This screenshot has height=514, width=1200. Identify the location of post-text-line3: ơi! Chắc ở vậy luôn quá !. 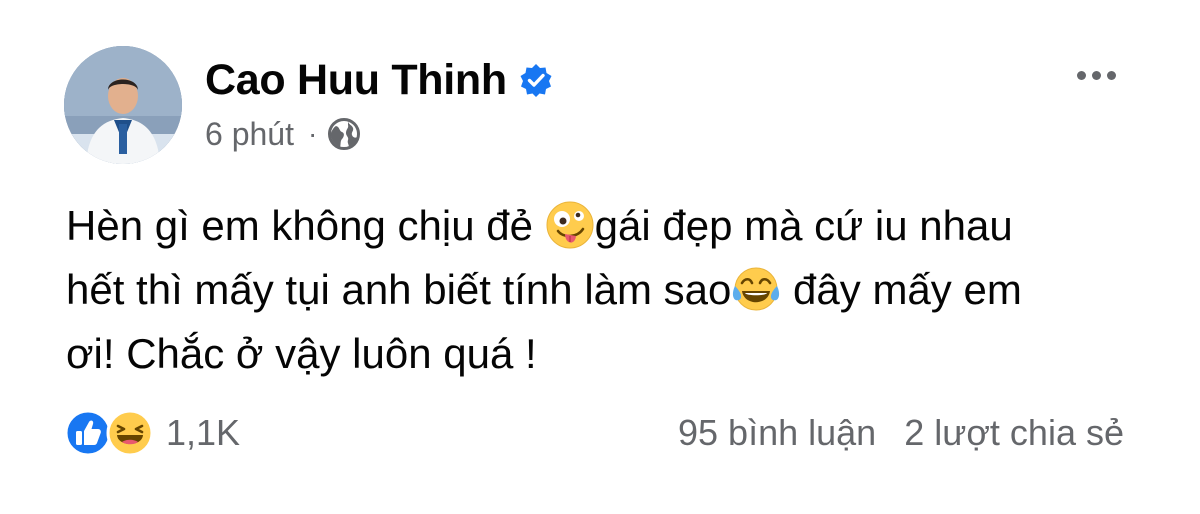
(301, 353).